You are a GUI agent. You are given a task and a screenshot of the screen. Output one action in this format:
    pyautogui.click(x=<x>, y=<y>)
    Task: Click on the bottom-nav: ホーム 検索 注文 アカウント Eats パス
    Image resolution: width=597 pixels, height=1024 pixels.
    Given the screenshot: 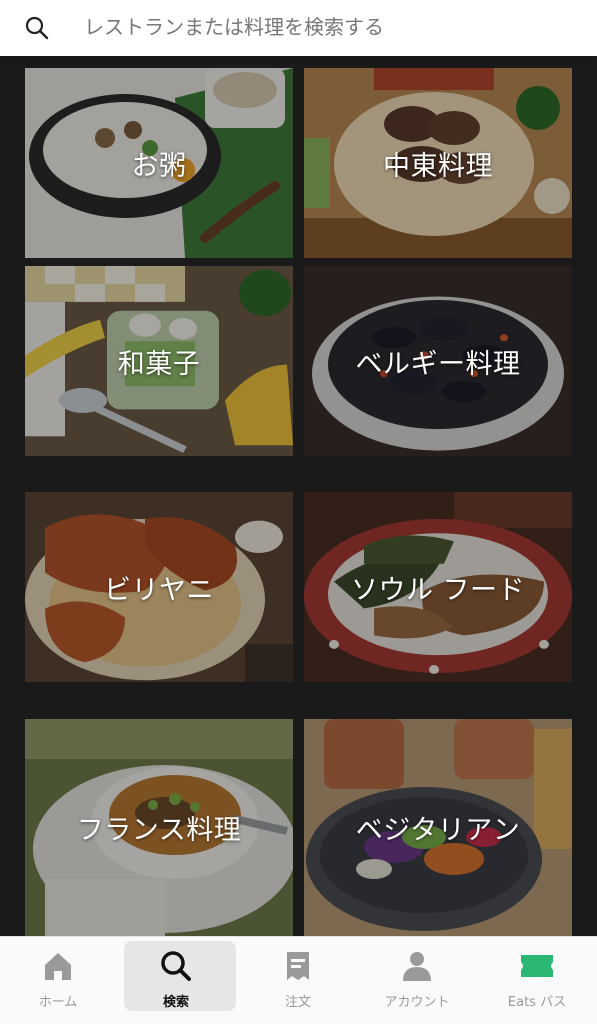 What is the action you would take?
    pyautogui.click(x=298, y=980)
    